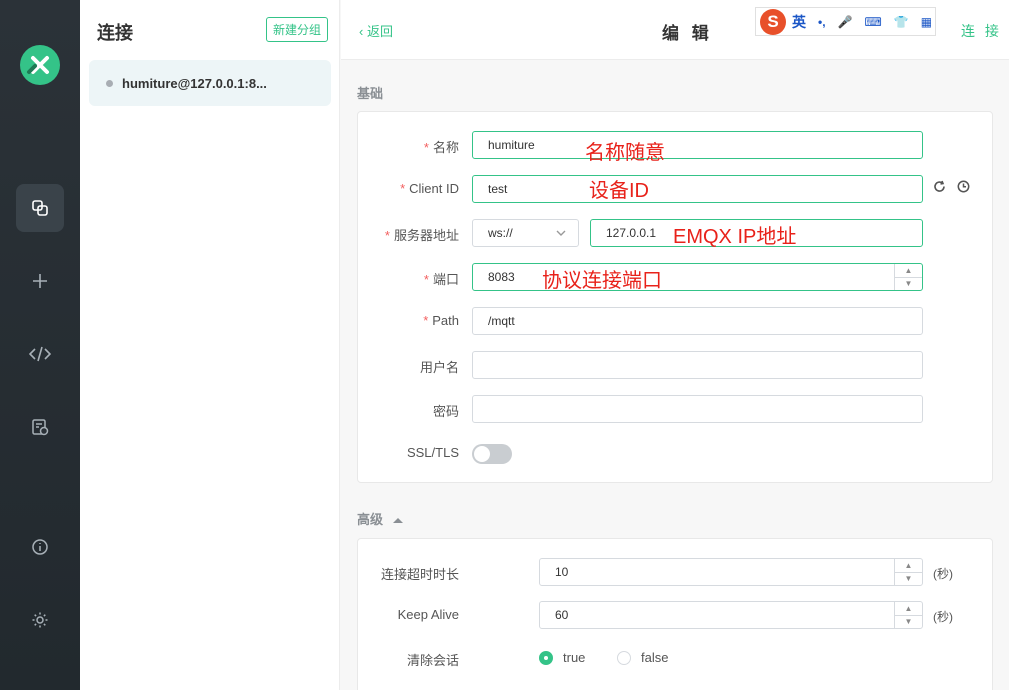  I want to click on new-group-button: 新建分组, so click(297, 29).